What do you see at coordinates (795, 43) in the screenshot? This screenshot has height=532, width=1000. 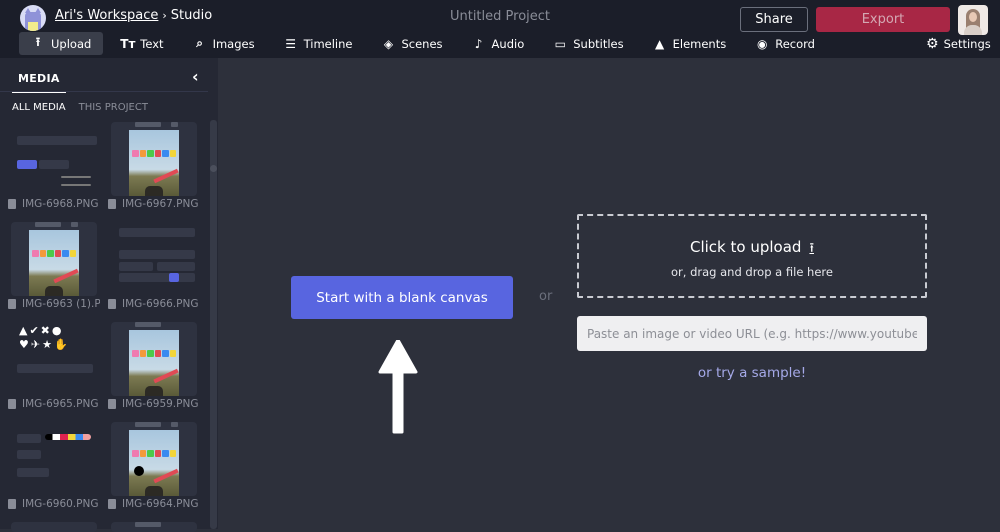 I see `nav-label: Record` at bounding box center [795, 43].